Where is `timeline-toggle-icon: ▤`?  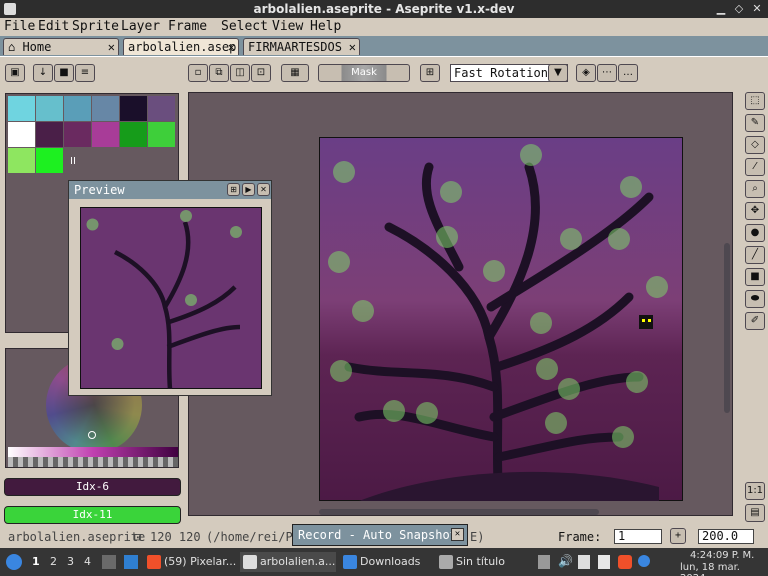
timeline-toggle-icon: ▤ is located at coordinates (755, 513).